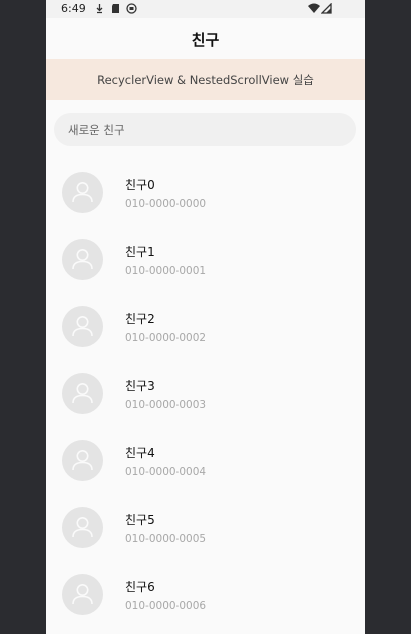 This screenshot has height=634, width=411. Describe the element at coordinates (140, 319) in the screenshot. I see `friend-name: 친구2` at that location.